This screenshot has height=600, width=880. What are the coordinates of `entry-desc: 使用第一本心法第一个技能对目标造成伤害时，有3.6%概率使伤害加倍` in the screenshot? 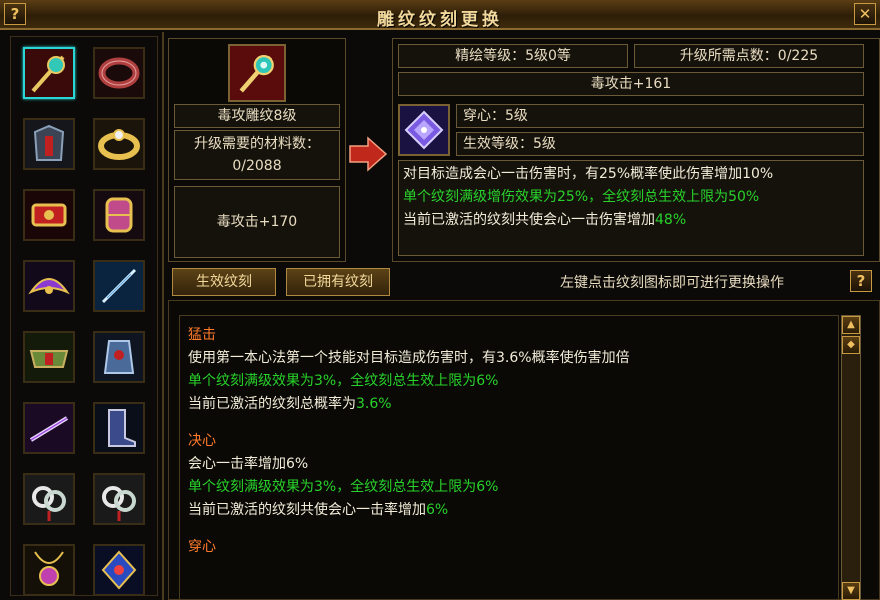 It's located at (409, 358).